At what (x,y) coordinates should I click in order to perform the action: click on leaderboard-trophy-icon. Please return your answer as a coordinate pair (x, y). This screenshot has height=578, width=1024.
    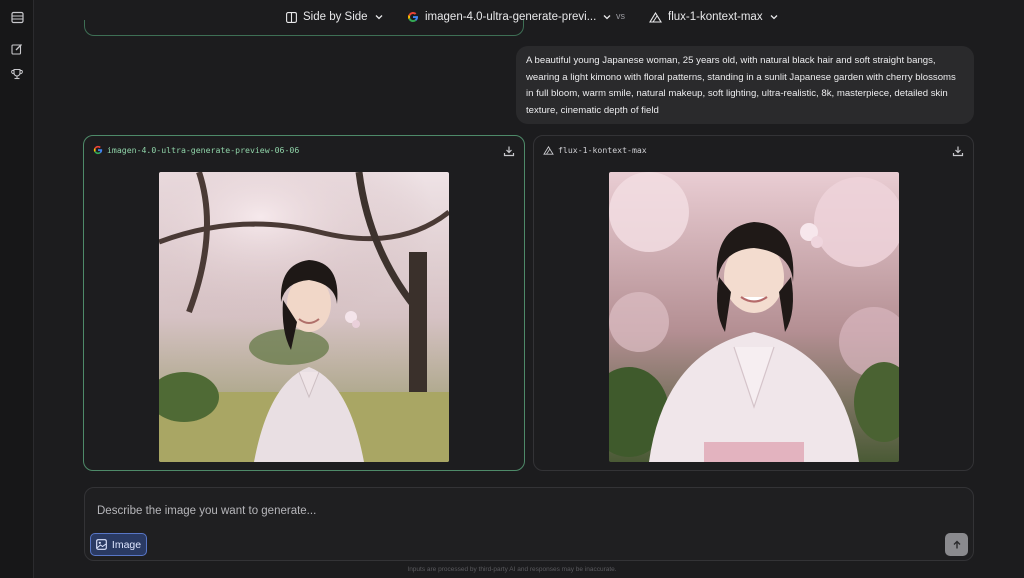
    Looking at the image, I should click on (17, 74).